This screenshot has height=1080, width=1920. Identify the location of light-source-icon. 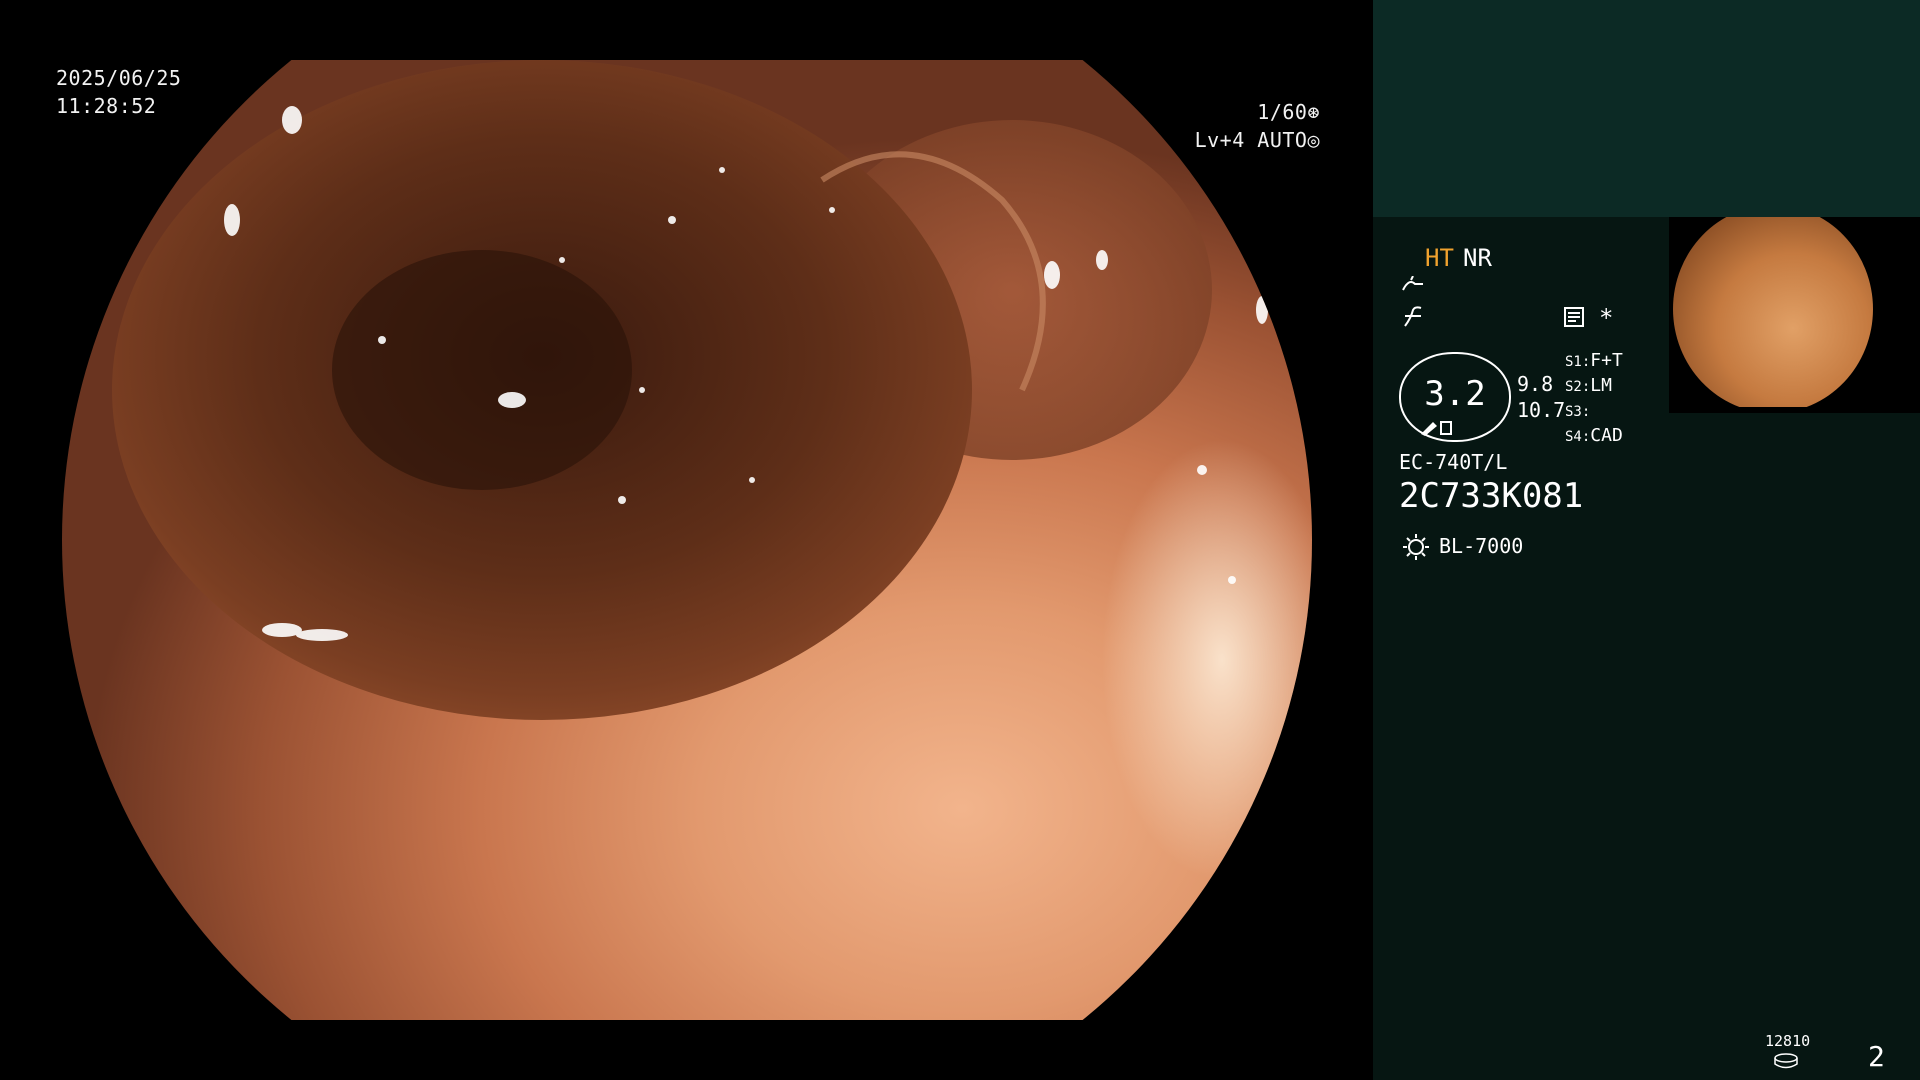
(1416, 550).